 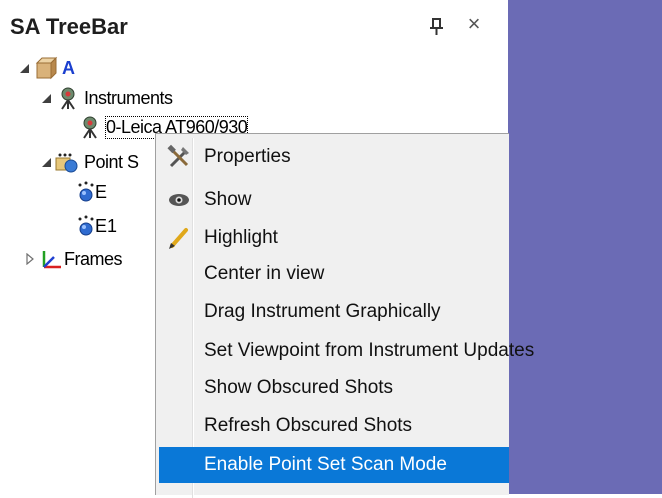 What do you see at coordinates (106, 226) in the screenshot?
I see `tree-node-point-e1-label: E1` at bounding box center [106, 226].